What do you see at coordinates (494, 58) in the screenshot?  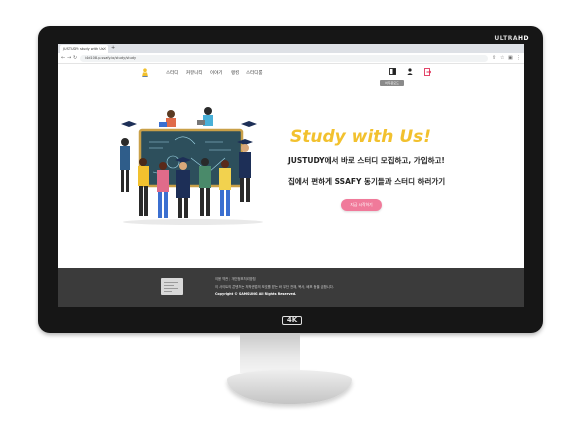 I see `share-icon: ⇪` at bounding box center [494, 58].